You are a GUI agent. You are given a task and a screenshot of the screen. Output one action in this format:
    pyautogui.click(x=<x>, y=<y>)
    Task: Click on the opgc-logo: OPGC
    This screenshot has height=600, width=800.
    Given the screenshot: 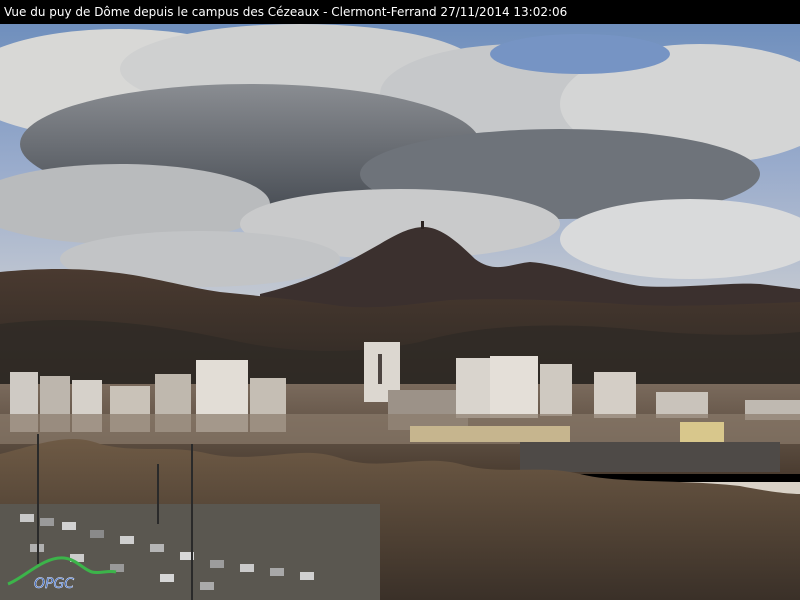 What is the action you would take?
    pyautogui.click(x=64, y=570)
    